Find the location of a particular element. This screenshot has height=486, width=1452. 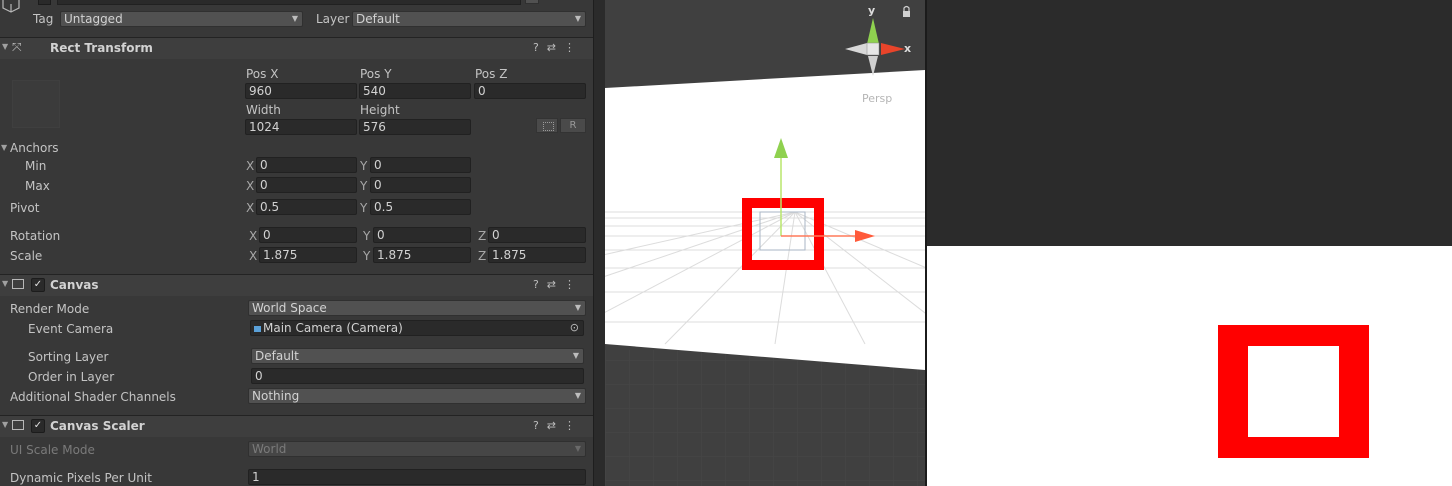

layer-dropdown: Default ▼ is located at coordinates (469, 19).